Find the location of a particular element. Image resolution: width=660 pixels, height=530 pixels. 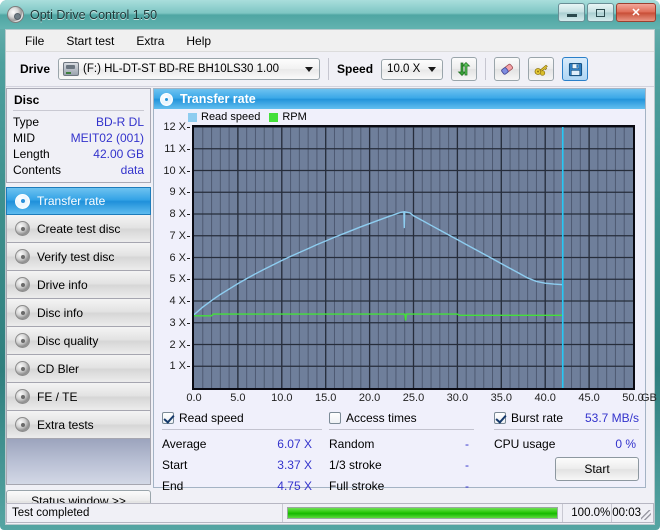

x-axis-tick: 5.0 is located at coordinates (238, 398).